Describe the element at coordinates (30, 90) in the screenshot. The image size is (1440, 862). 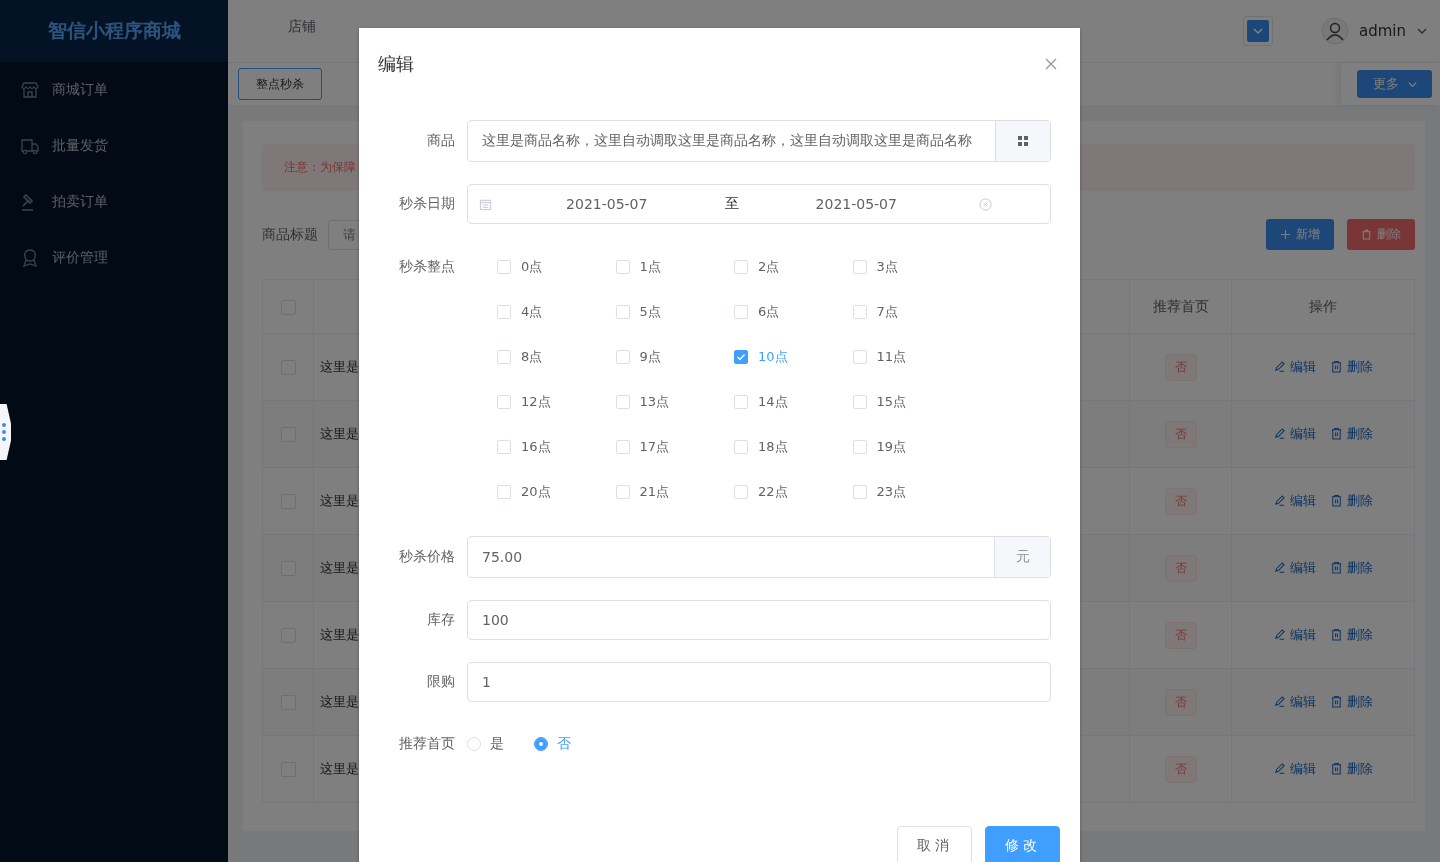
I see `store-icon` at that location.